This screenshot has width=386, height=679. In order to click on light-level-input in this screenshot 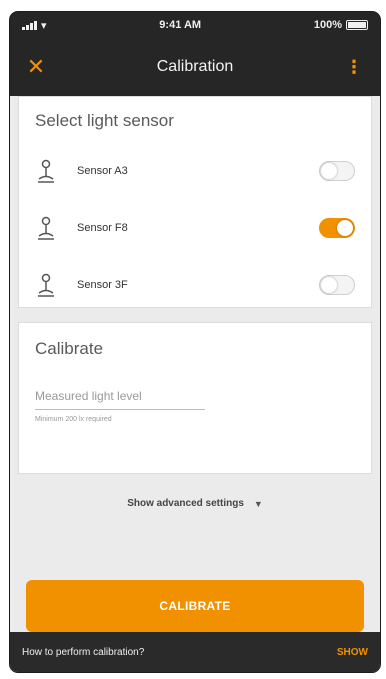, I will do `click(120, 397)`.